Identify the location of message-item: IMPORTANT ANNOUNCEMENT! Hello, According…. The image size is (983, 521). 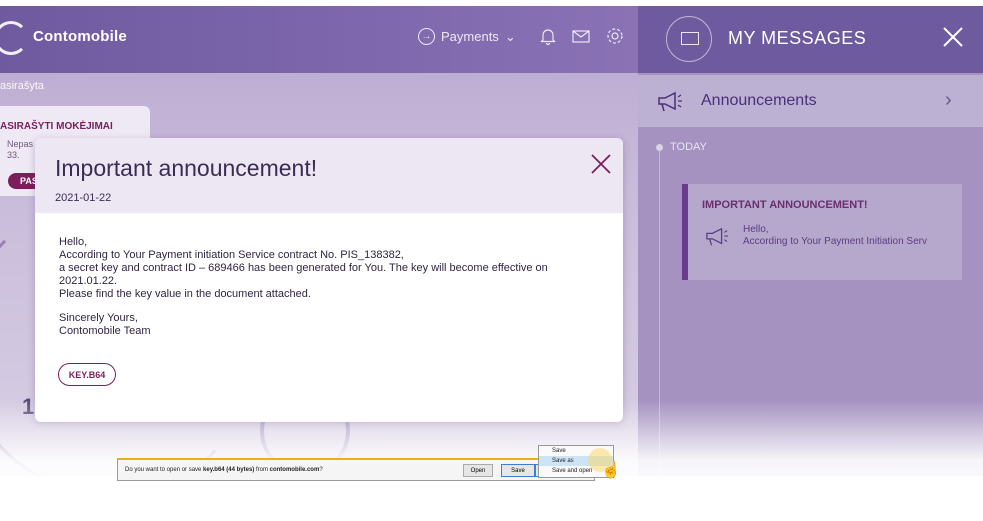
(822, 232).